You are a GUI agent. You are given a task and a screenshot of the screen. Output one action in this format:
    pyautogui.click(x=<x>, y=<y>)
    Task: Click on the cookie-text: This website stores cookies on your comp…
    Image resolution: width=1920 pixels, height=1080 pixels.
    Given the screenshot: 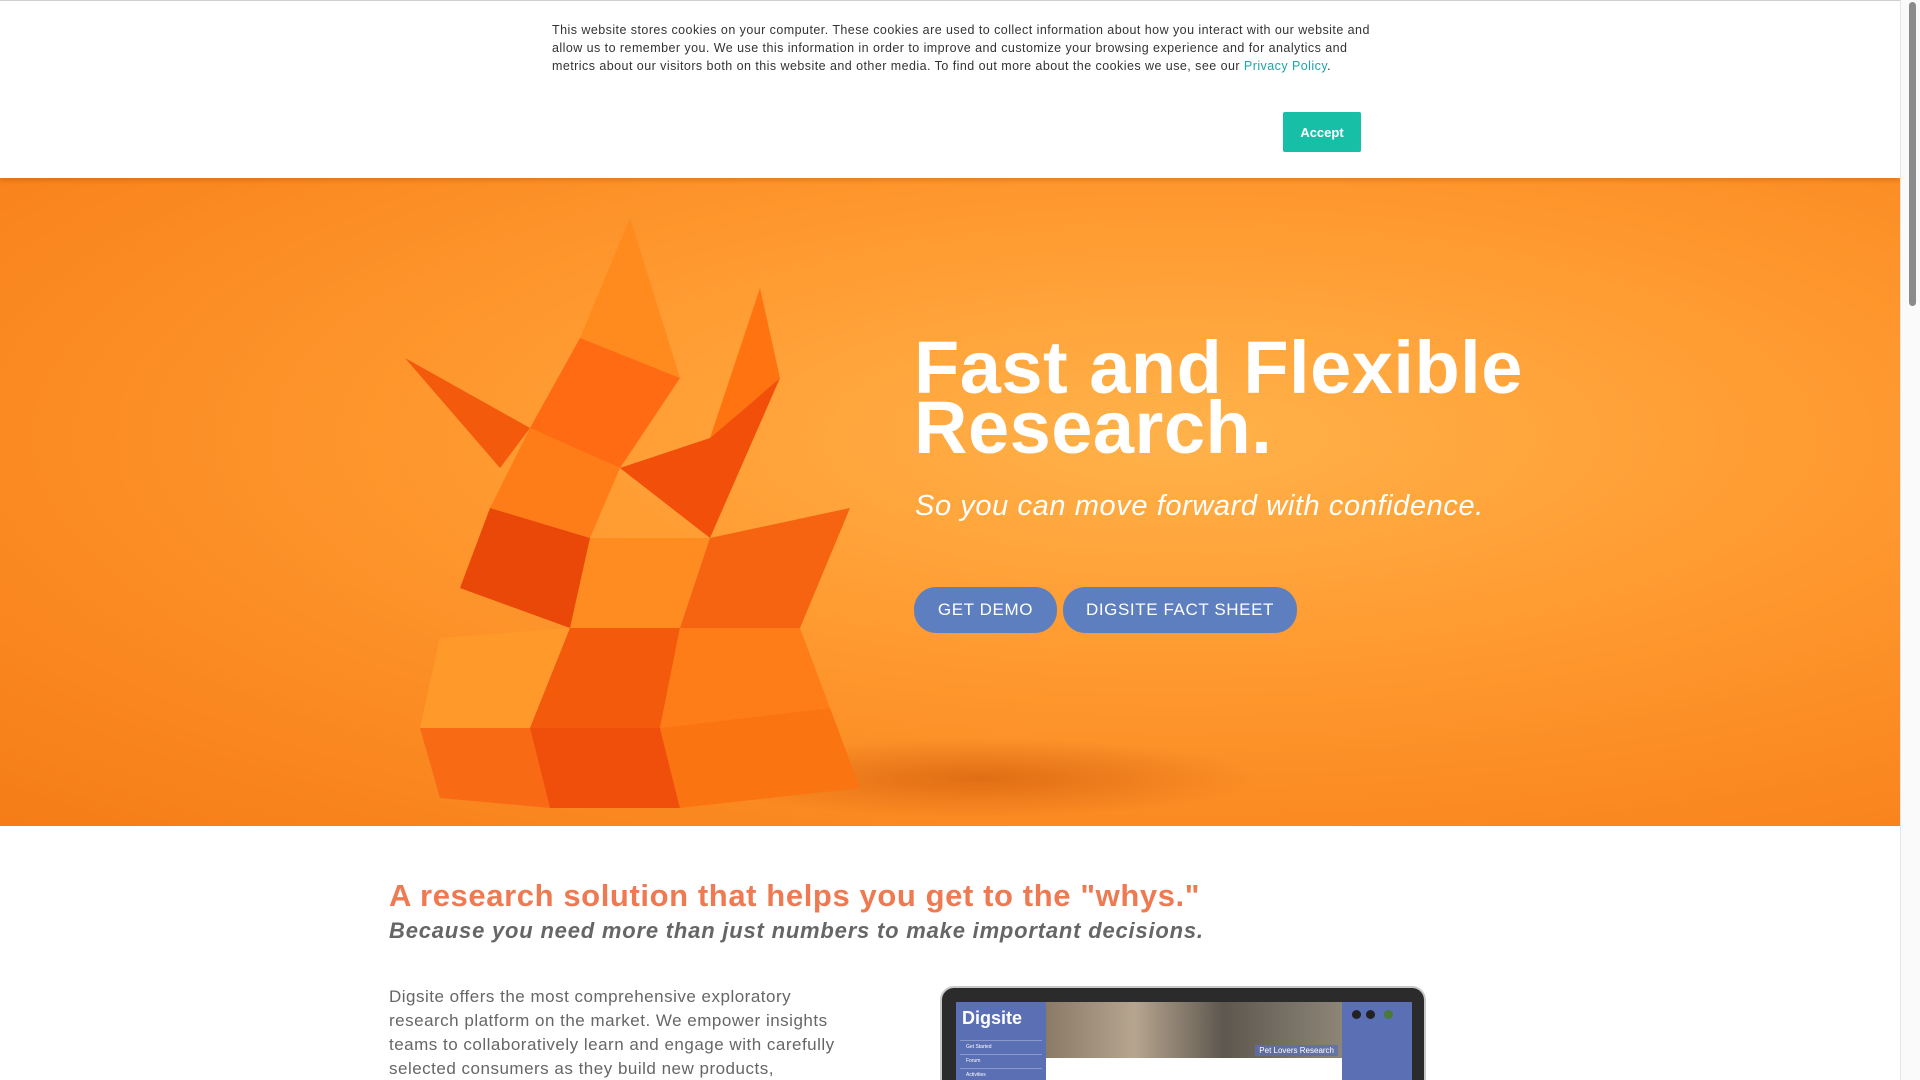 What is the action you would take?
    pyautogui.click(x=962, y=48)
    